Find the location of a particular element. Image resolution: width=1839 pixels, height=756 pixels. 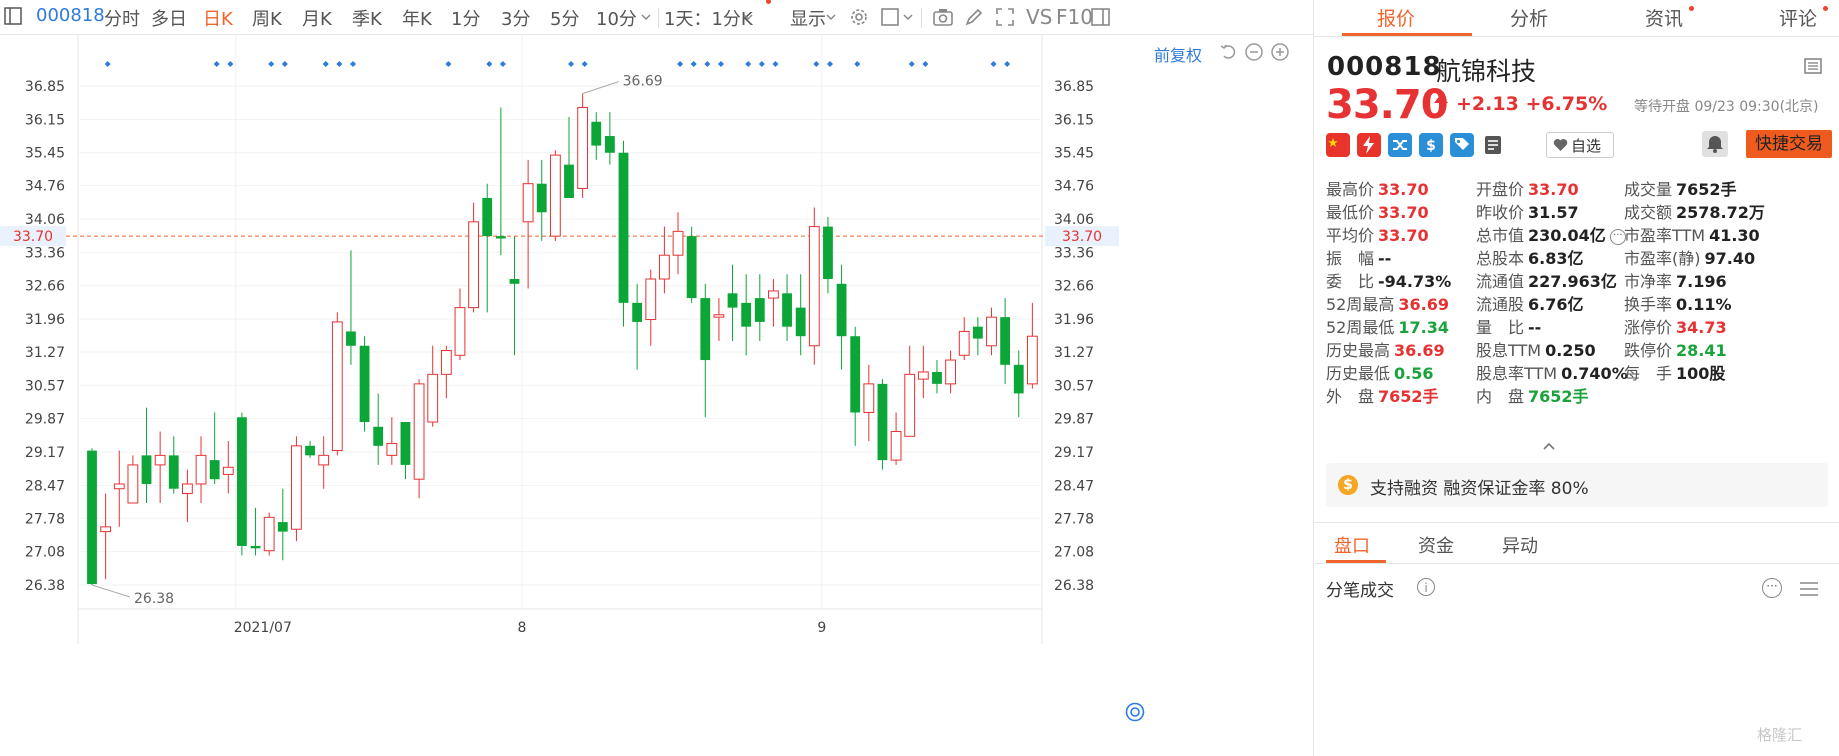

subtab-anomaly: 异动 is located at coordinates (1520, 545).